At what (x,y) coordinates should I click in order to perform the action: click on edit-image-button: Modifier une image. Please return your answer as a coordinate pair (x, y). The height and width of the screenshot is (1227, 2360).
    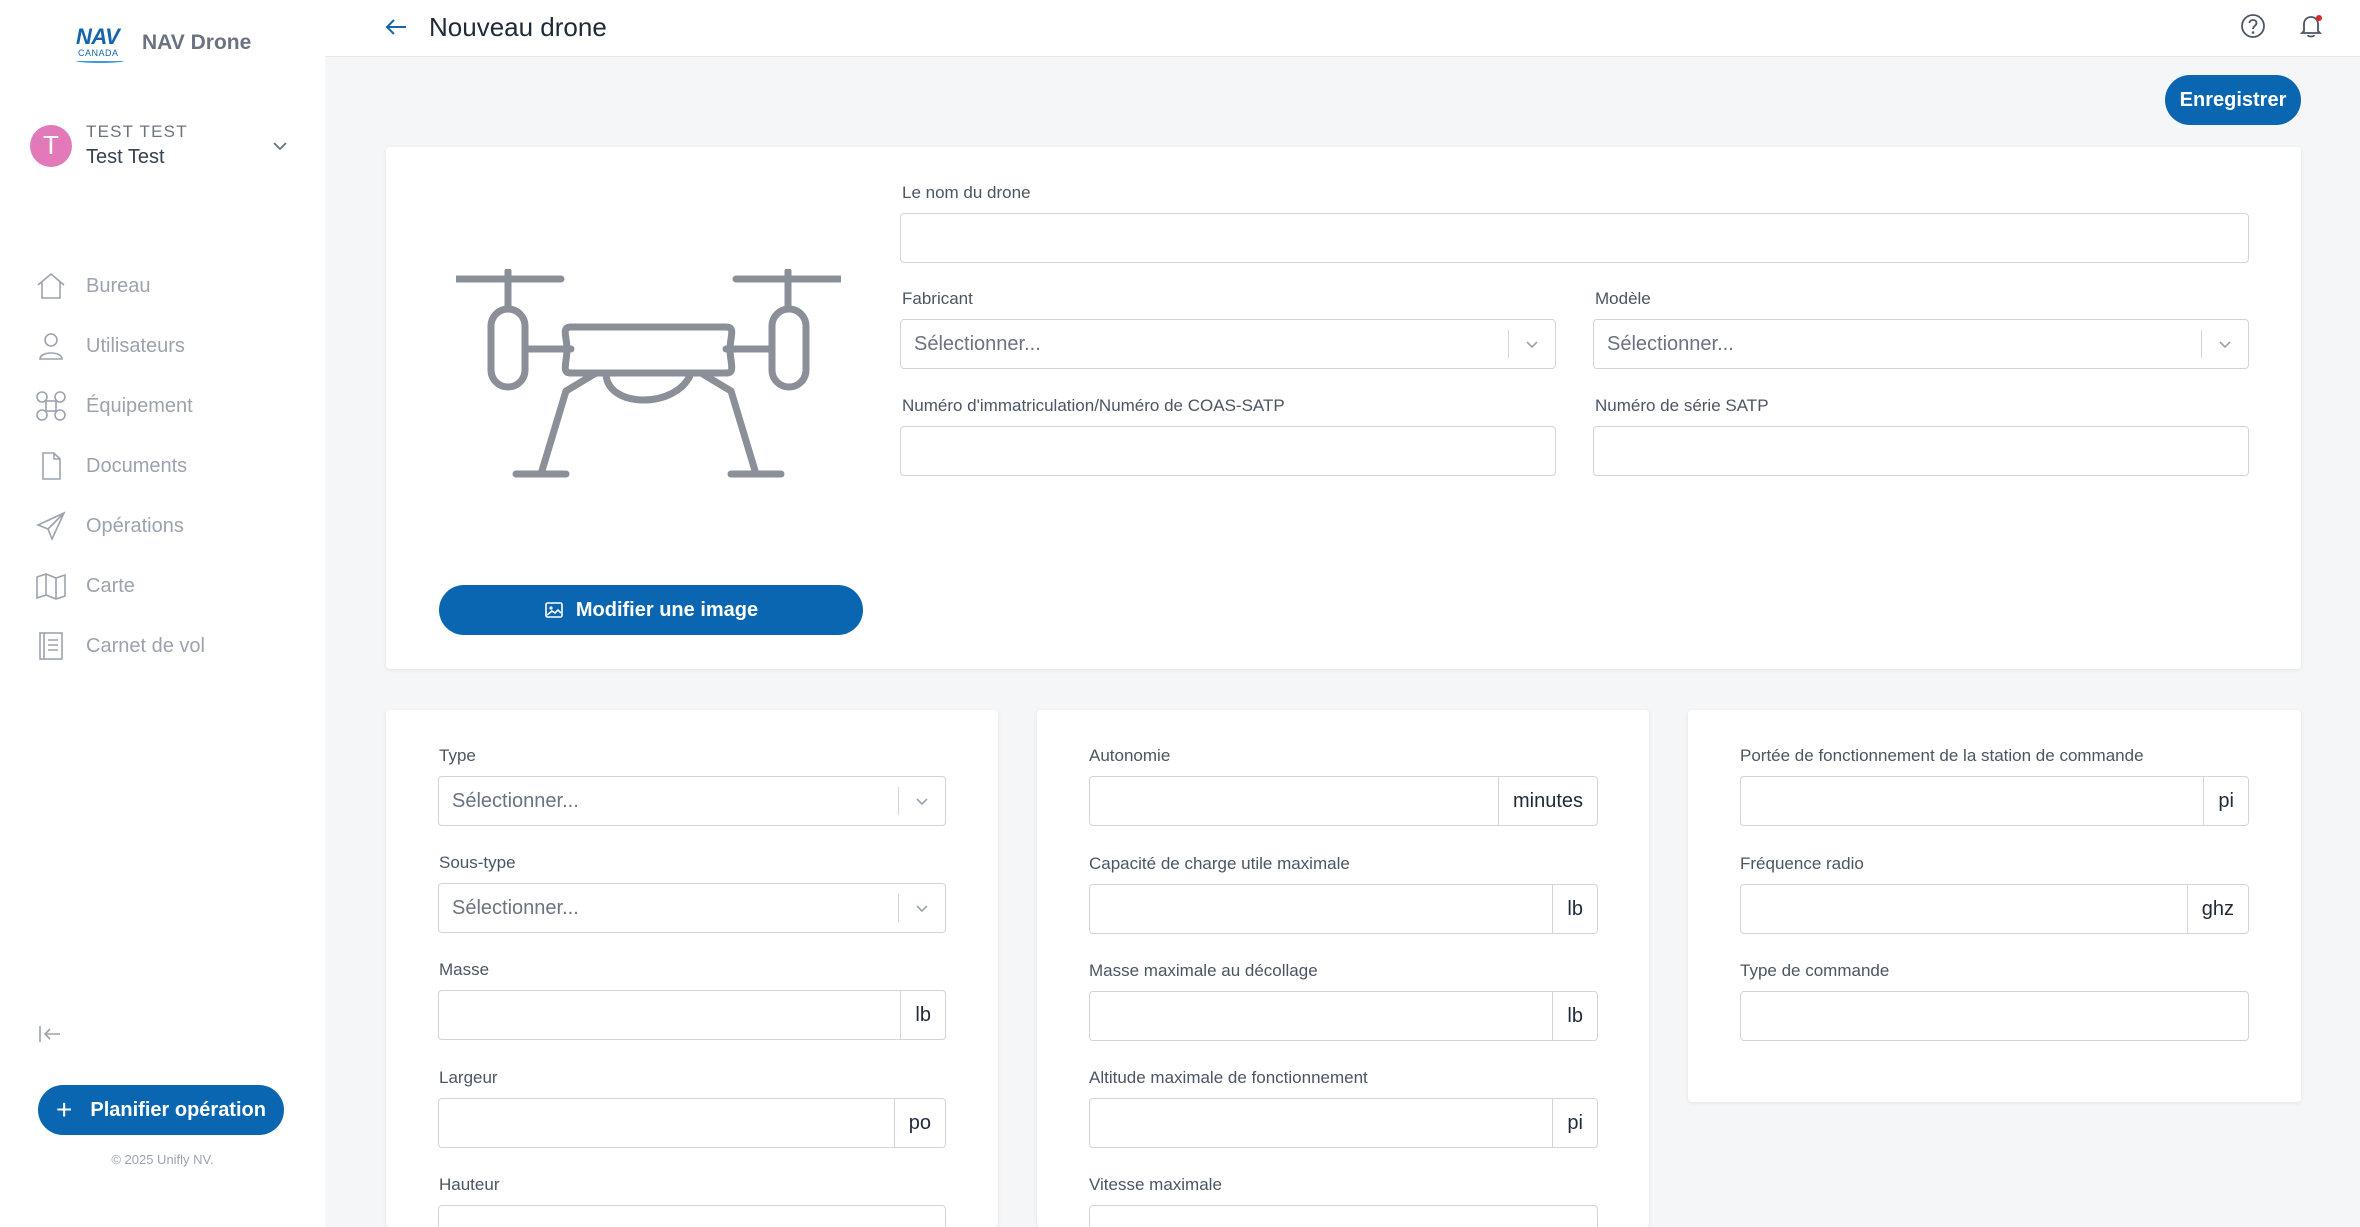
    Looking at the image, I should click on (651, 610).